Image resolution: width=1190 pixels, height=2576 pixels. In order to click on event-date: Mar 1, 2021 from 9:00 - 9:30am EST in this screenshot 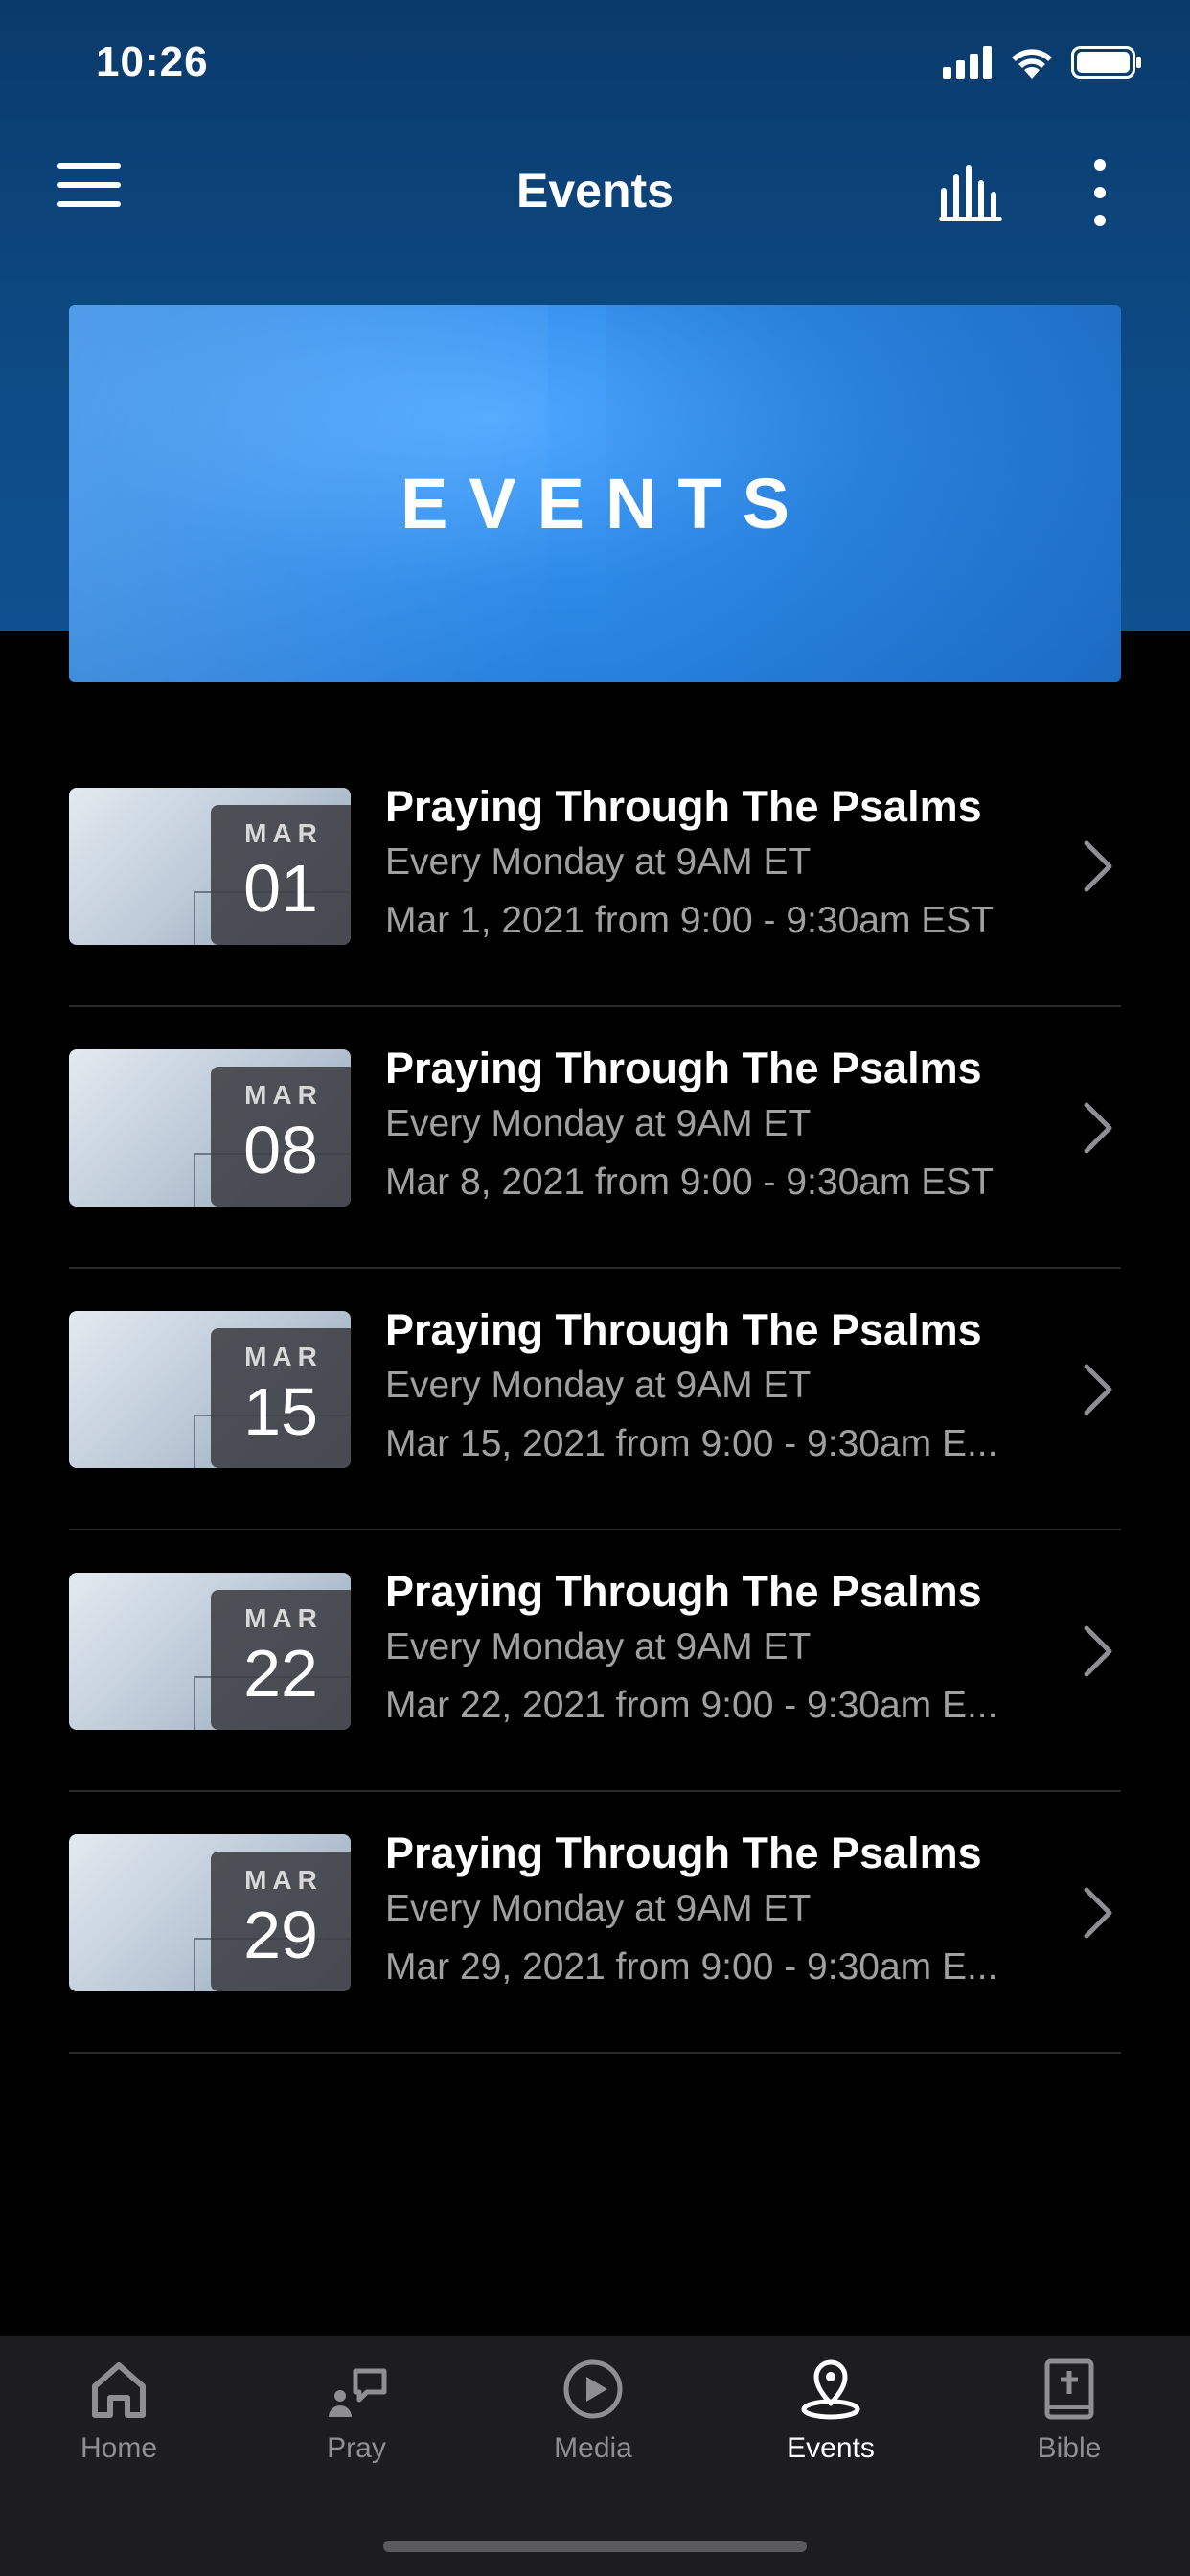, I will do `click(690, 920)`.